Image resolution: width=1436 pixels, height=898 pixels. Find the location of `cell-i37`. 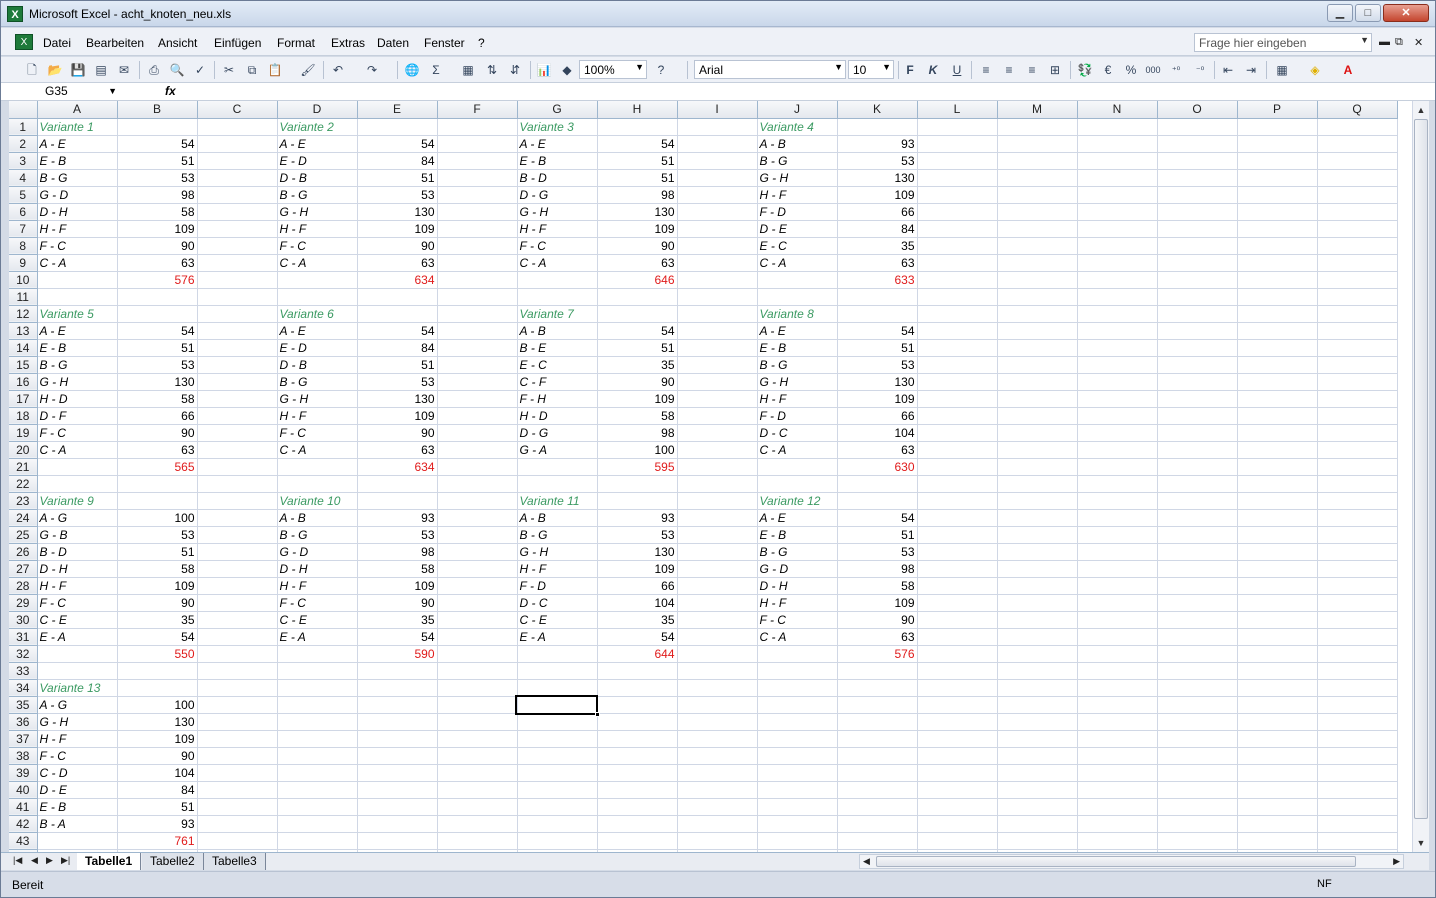

cell-i37 is located at coordinates (717, 739).